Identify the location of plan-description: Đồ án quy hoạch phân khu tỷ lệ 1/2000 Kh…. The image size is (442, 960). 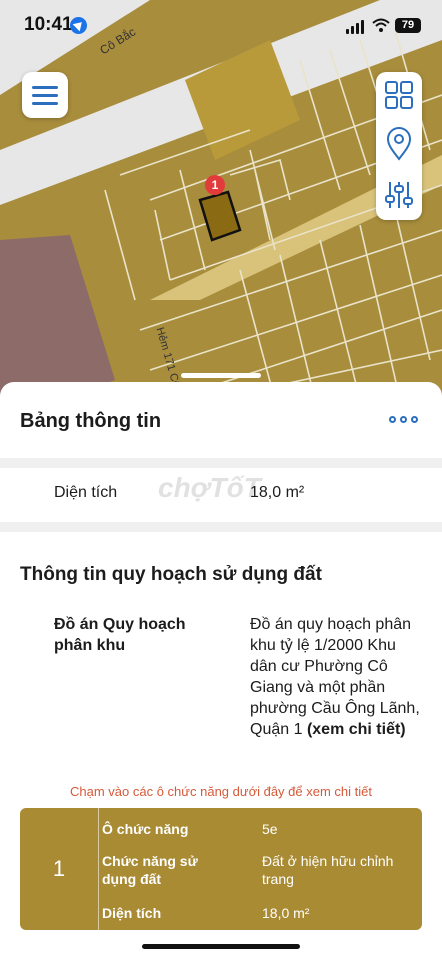
(335, 677).